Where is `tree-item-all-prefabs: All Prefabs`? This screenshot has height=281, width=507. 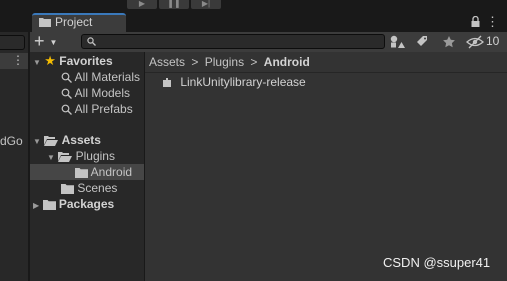 tree-item-all-prefabs: All Prefabs is located at coordinates (97, 109).